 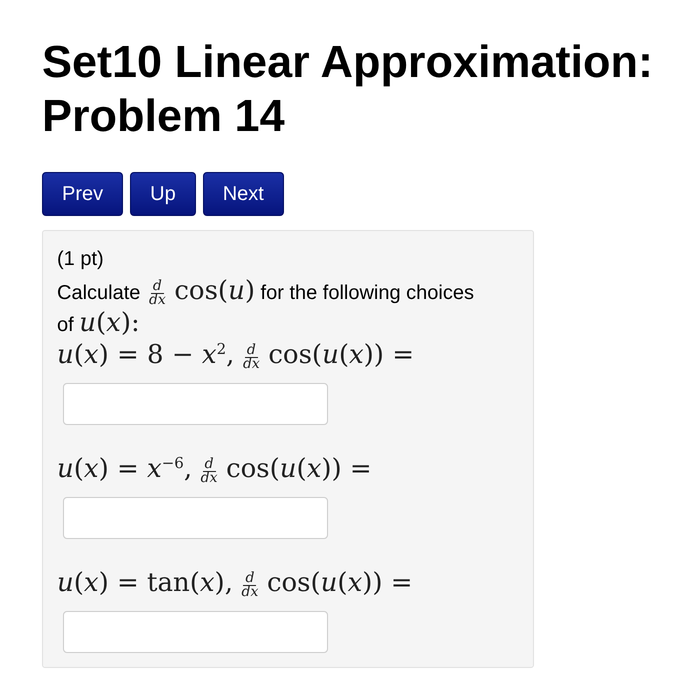 What do you see at coordinates (243, 194) in the screenshot?
I see `nav-button: Next` at bounding box center [243, 194].